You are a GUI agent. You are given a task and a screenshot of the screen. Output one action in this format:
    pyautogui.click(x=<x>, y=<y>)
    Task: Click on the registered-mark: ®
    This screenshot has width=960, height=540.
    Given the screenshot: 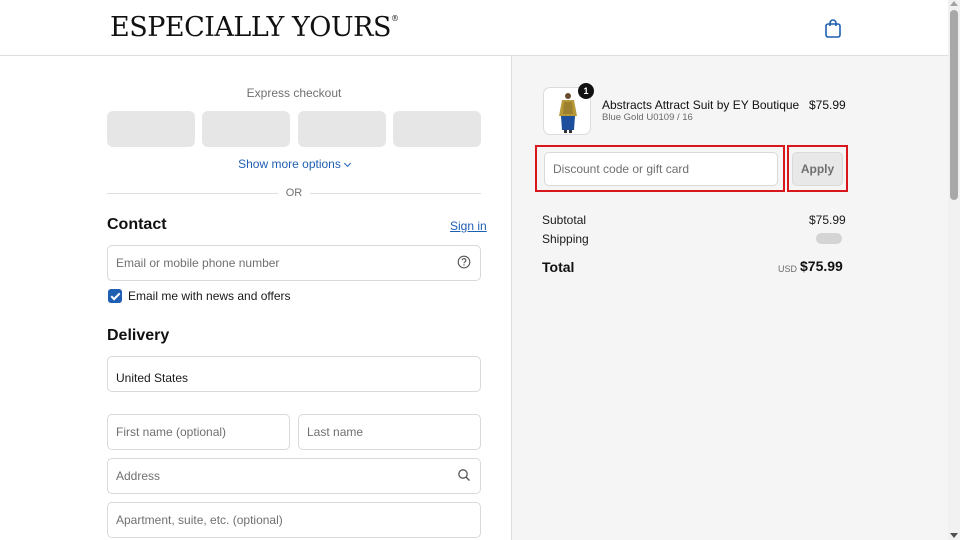 What is the action you would take?
    pyautogui.click(x=394, y=18)
    